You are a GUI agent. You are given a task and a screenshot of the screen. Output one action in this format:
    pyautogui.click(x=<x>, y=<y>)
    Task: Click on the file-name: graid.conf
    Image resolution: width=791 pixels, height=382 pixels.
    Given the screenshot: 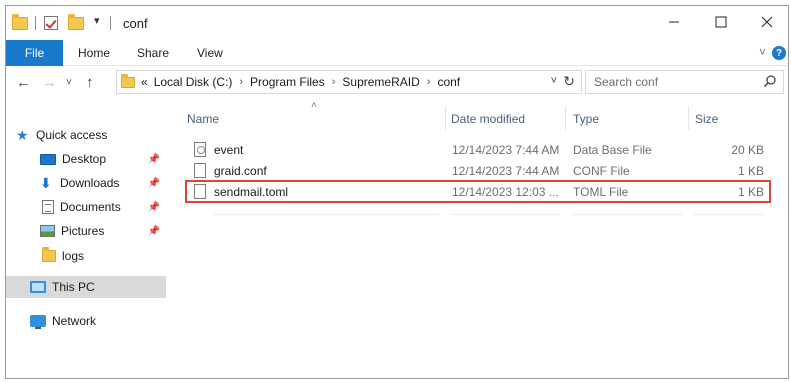 What is the action you would take?
    pyautogui.click(x=240, y=171)
    